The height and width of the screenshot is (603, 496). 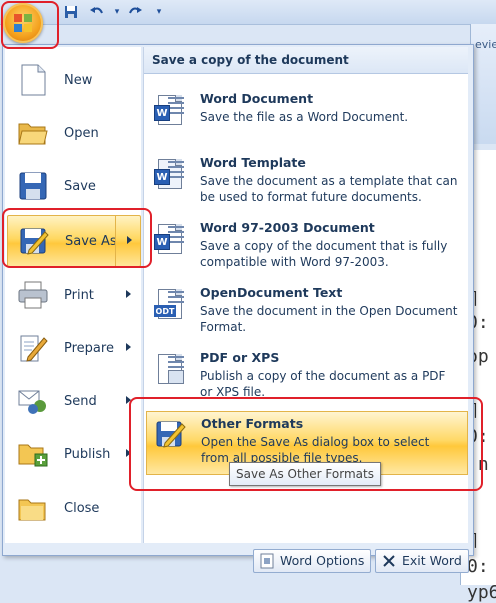 I want to click on office-button, so click(x=23, y=23).